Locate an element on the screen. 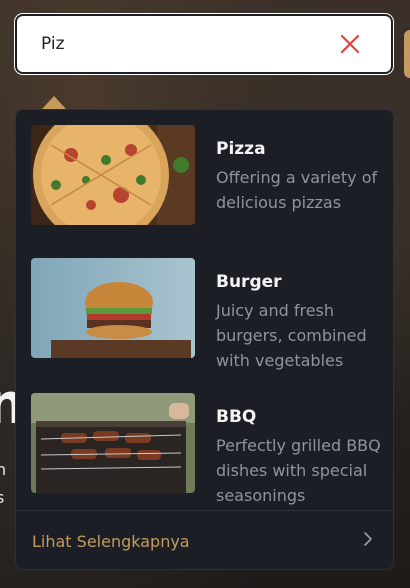 The height and width of the screenshot is (588, 410). background-text-line: s is located at coordinates (2, 497).